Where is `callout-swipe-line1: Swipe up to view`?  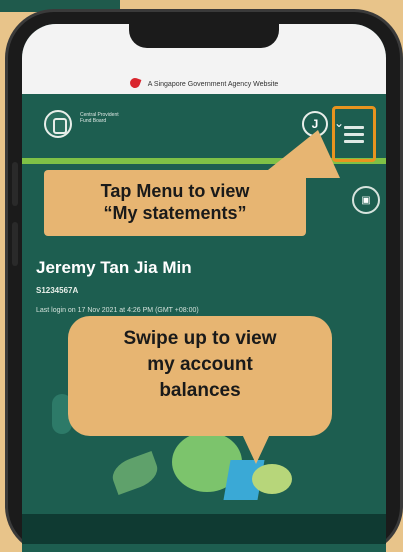
callout-swipe-line1: Swipe up to view is located at coordinates (200, 338).